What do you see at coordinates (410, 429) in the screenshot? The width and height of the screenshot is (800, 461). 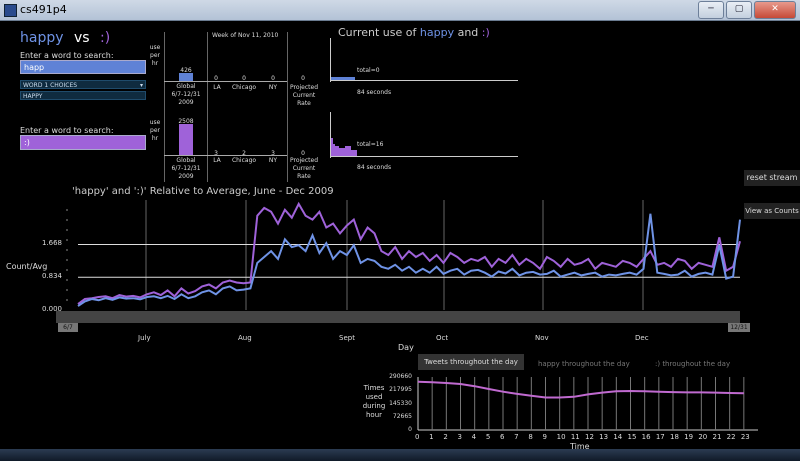 I see `hourly-y-tick-label: 0` at bounding box center [410, 429].